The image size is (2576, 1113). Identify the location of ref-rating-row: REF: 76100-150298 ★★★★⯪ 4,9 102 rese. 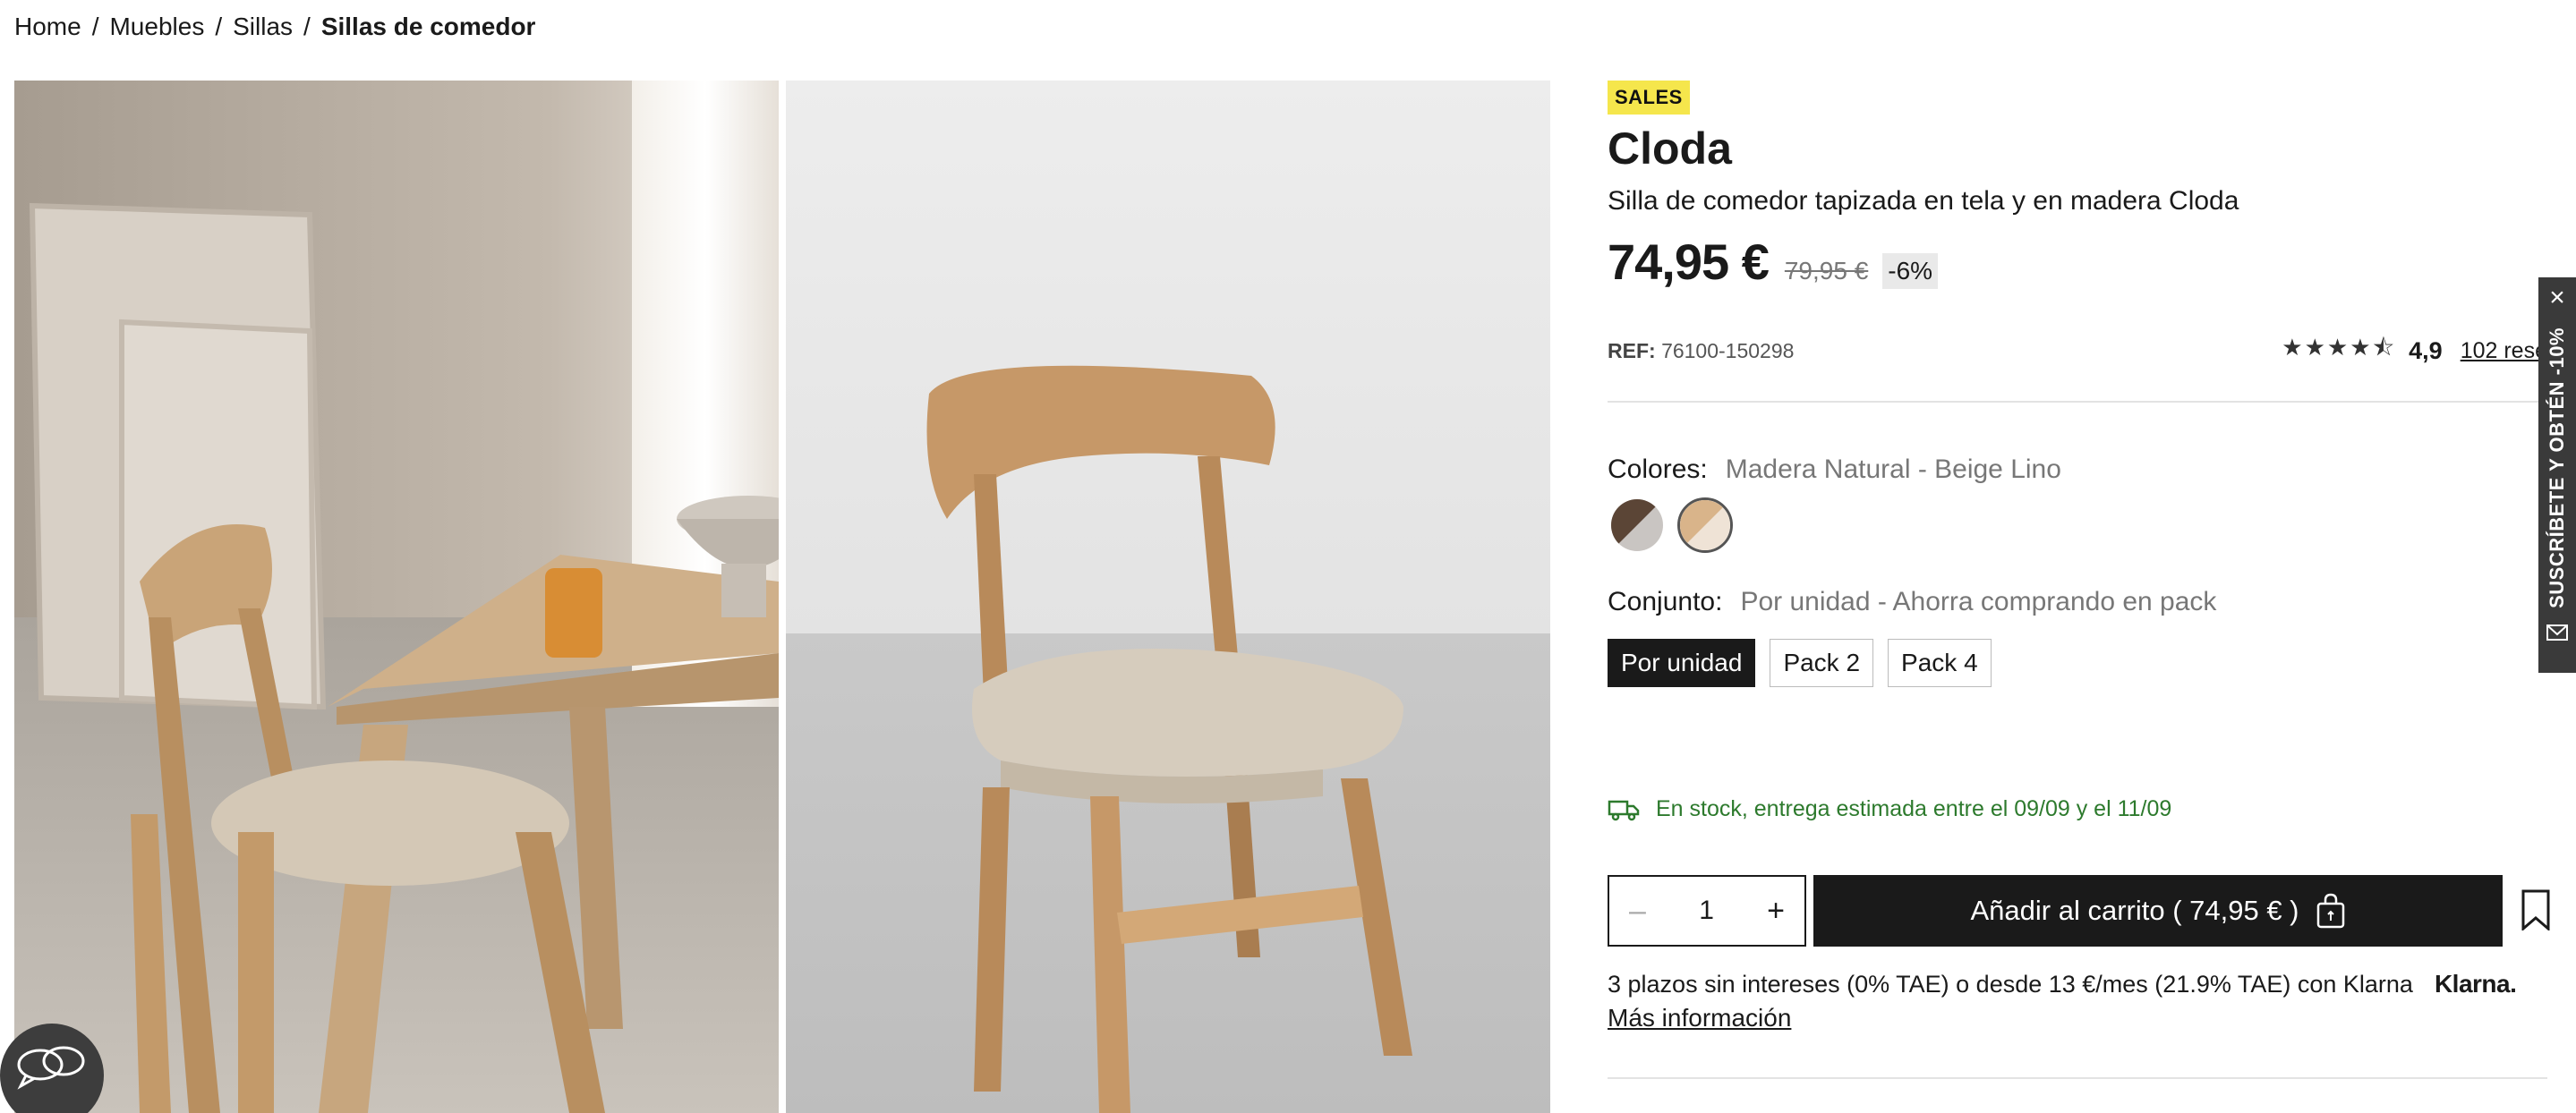
(2077, 350).